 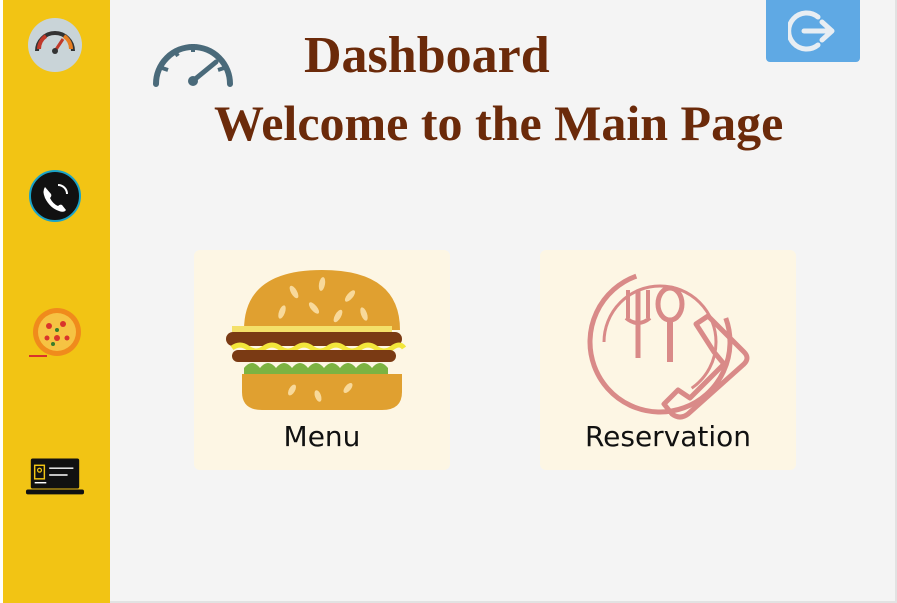 I want to click on sidebar-item-contact, so click(x=55, y=196).